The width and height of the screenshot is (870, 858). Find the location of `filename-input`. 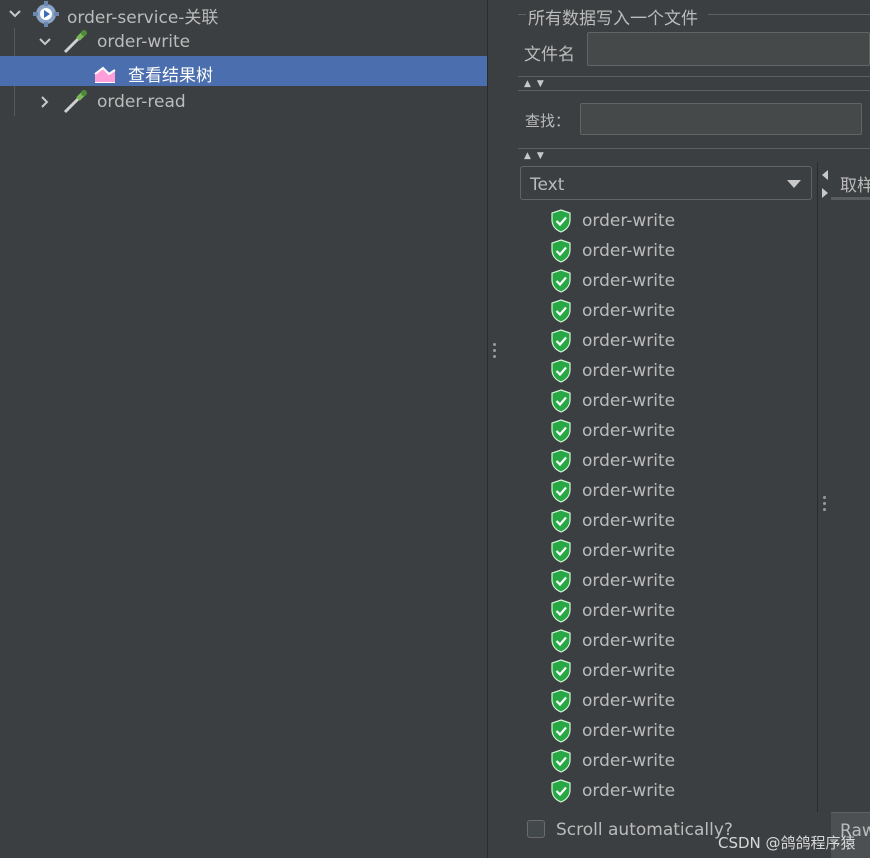

filename-input is located at coordinates (728, 49).